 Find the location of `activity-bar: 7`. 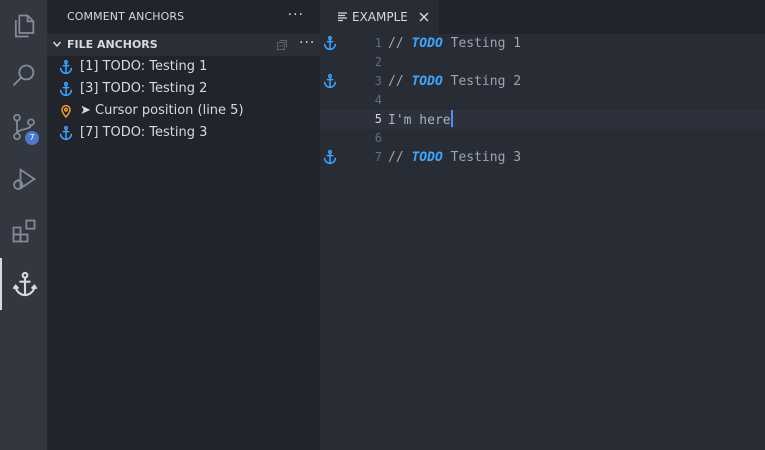

activity-bar: 7 is located at coordinates (23, 225).